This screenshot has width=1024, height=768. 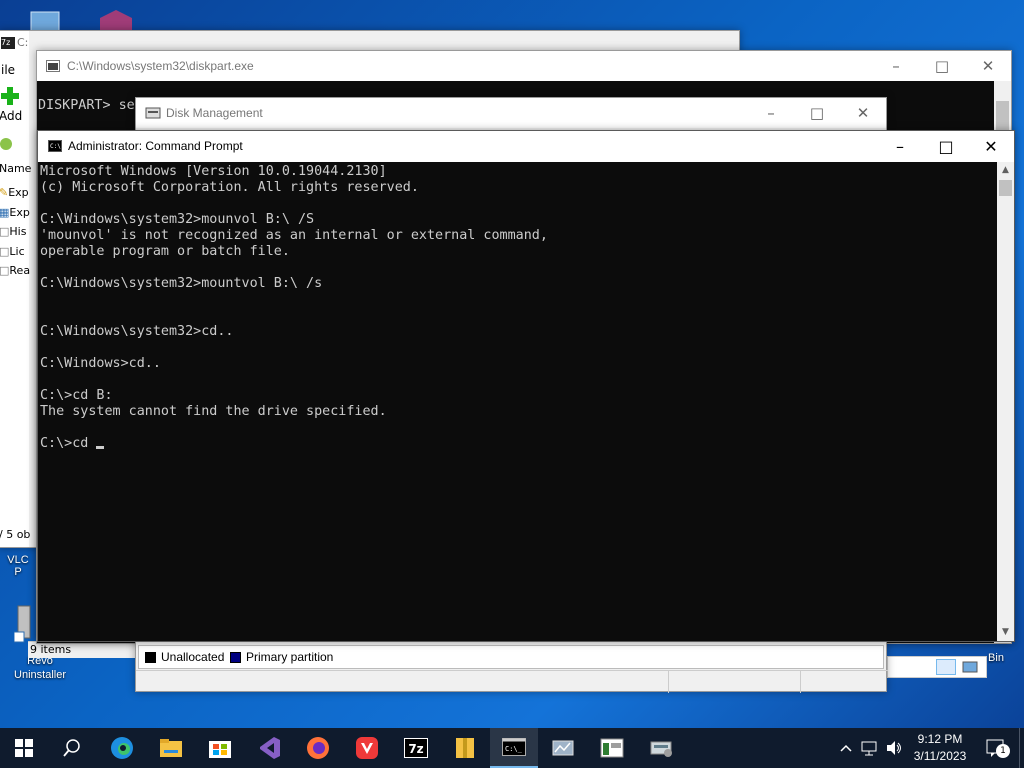 I want to click on taskbar-file-explorer, so click(x=171, y=748).